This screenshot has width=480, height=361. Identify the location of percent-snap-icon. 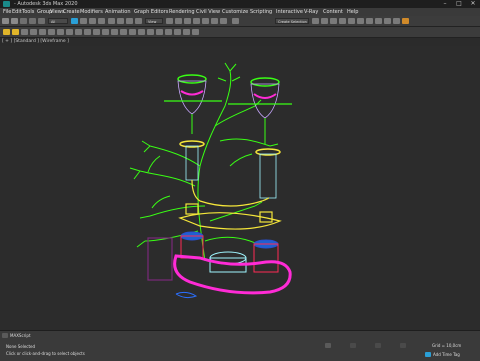
(214, 21).